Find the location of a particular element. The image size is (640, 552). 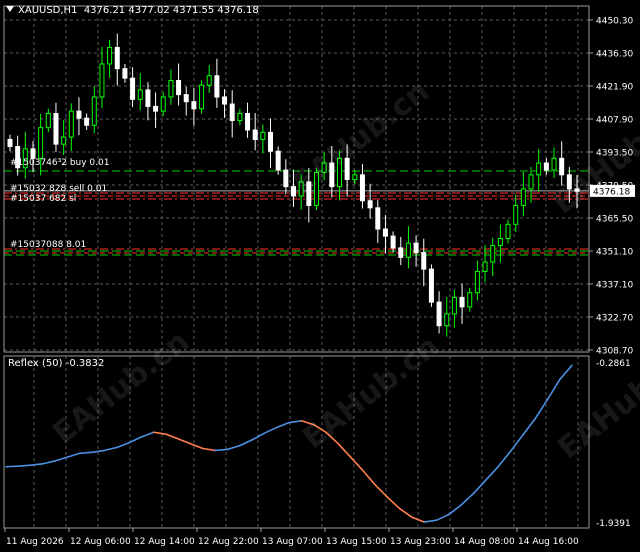

indicator-label: Reflex (50) -0.3832 is located at coordinates (56, 363).